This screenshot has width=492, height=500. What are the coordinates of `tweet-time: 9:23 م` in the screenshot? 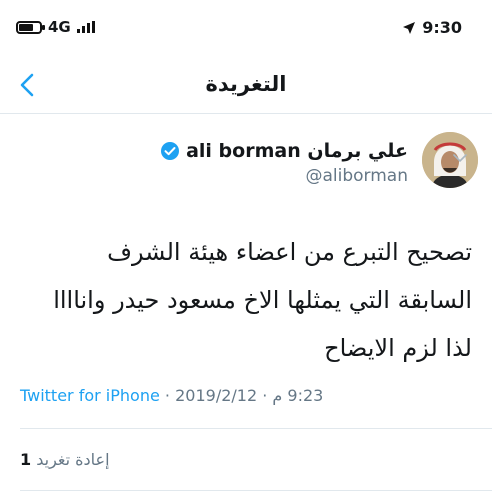 It's located at (298, 395).